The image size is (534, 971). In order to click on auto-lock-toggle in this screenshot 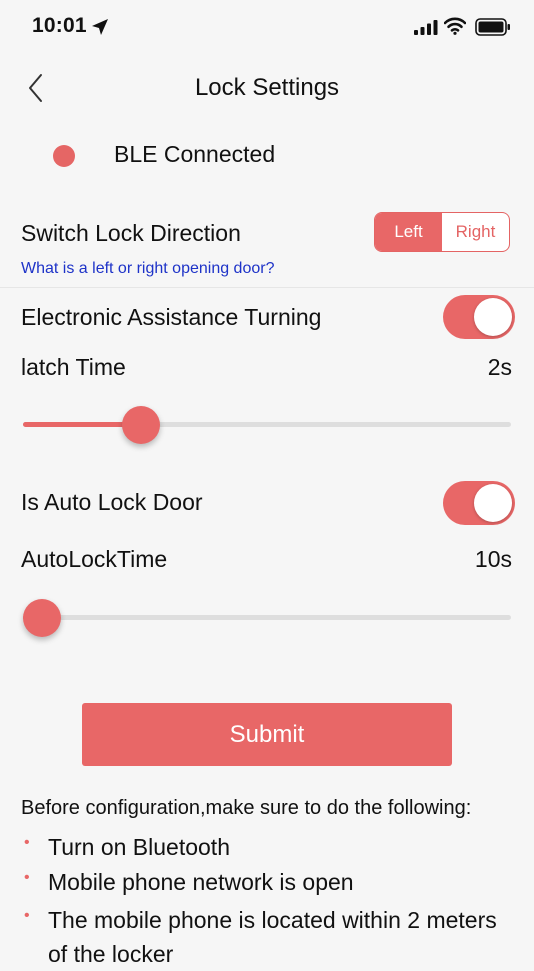, I will do `click(479, 503)`.